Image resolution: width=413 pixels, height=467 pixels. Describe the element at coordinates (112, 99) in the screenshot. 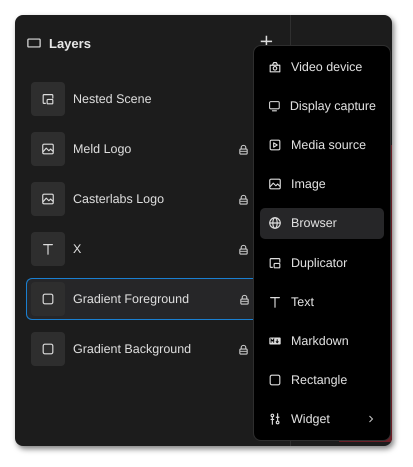

I see `layer-name: Nested Scene` at that location.